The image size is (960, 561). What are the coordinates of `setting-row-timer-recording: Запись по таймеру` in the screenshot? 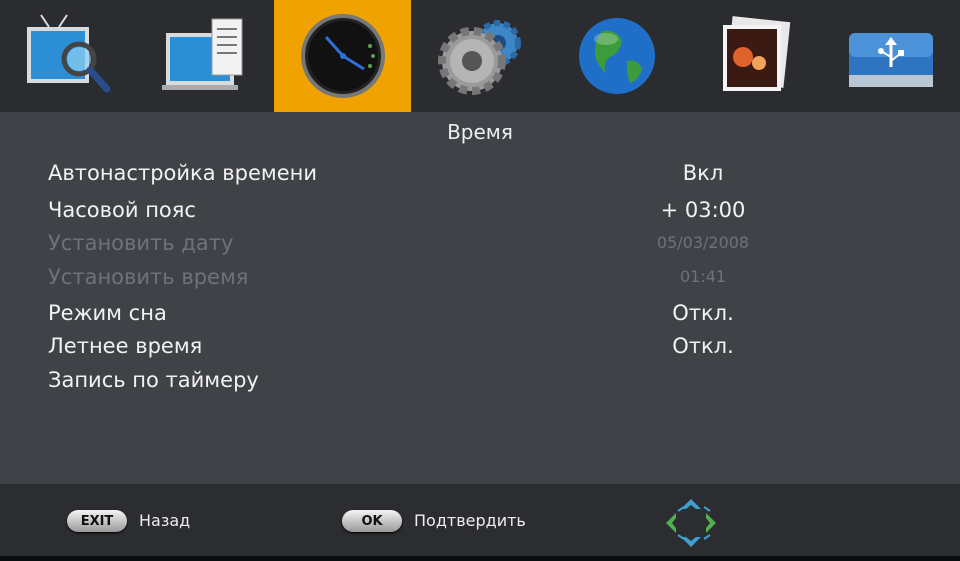 It's located at (408, 380).